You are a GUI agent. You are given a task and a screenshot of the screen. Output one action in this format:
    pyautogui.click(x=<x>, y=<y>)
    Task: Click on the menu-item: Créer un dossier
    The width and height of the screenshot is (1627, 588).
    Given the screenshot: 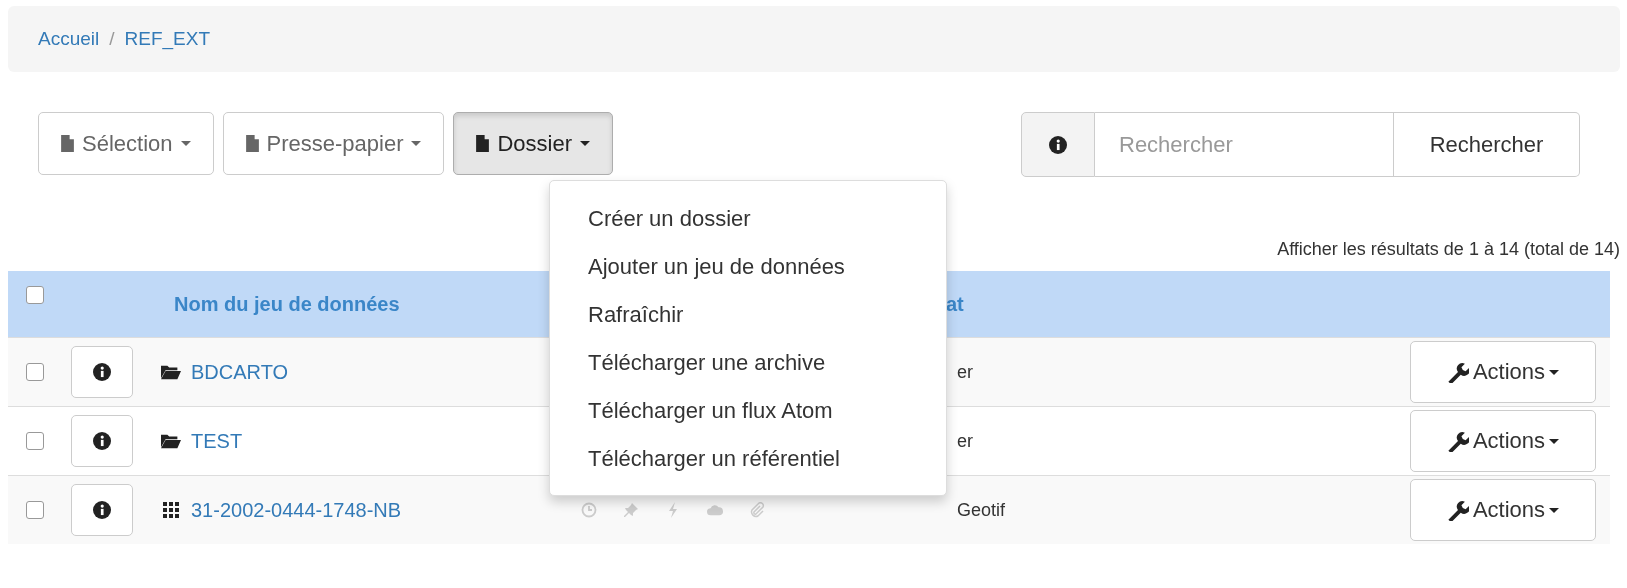 What is the action you would take?
    pyautogui.click(x=748, y=219)
    